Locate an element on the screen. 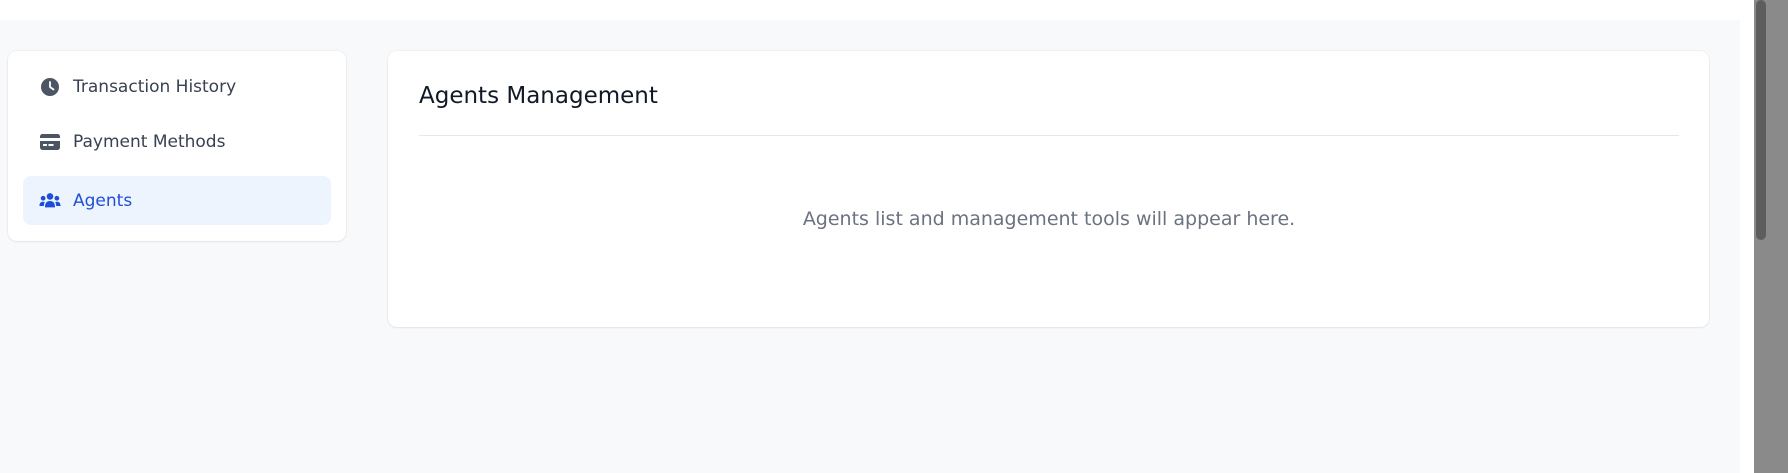 The height and width of the screenshot is (473, 1788). scrollbar-gutter is located at coordinates (1747, 236).